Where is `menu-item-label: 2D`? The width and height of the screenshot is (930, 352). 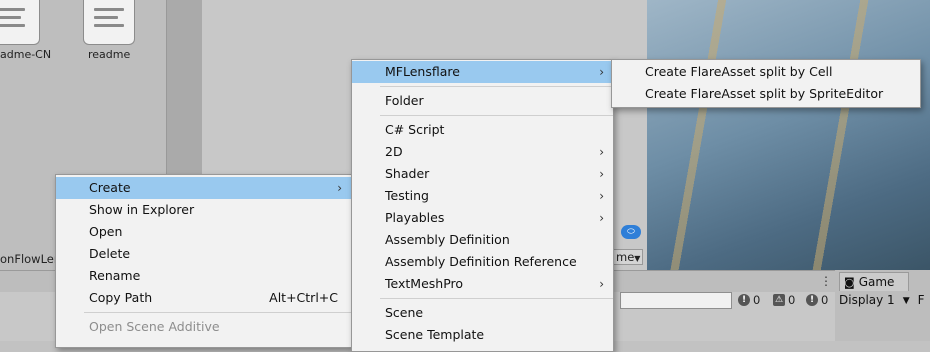
menu-item-label: 2D is located at coordinates (394, 151).